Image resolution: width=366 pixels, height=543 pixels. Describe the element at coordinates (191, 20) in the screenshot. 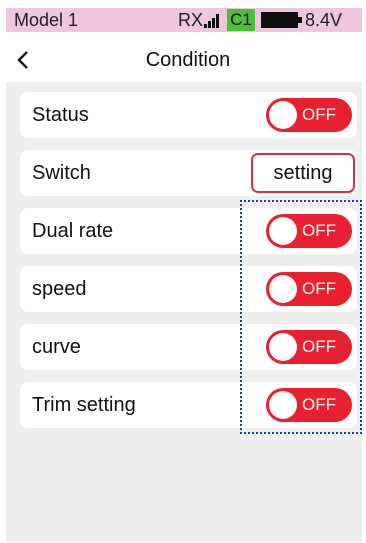

I see `rx-label: RX` at that location.